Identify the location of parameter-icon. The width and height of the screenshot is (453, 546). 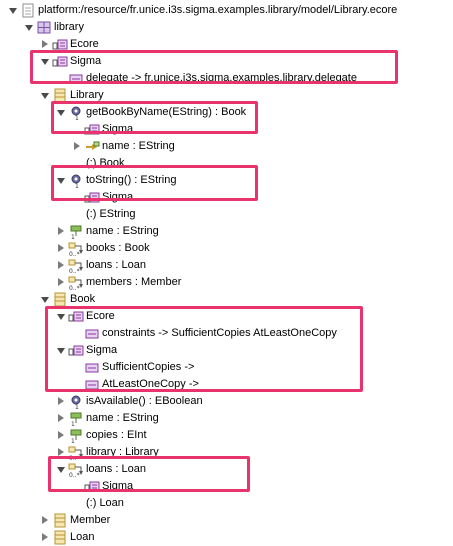
(93, 145).